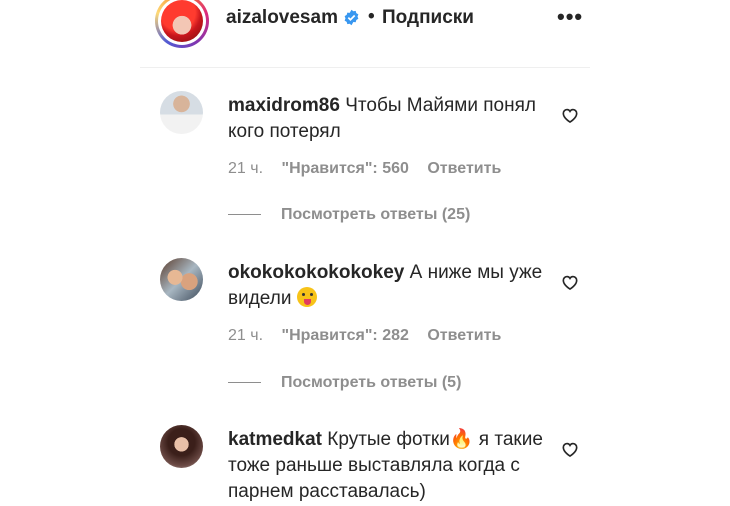  Describe the element at coordinates (282, 18) in the screenshot. I see `header-username: aizalovesam` at that location.